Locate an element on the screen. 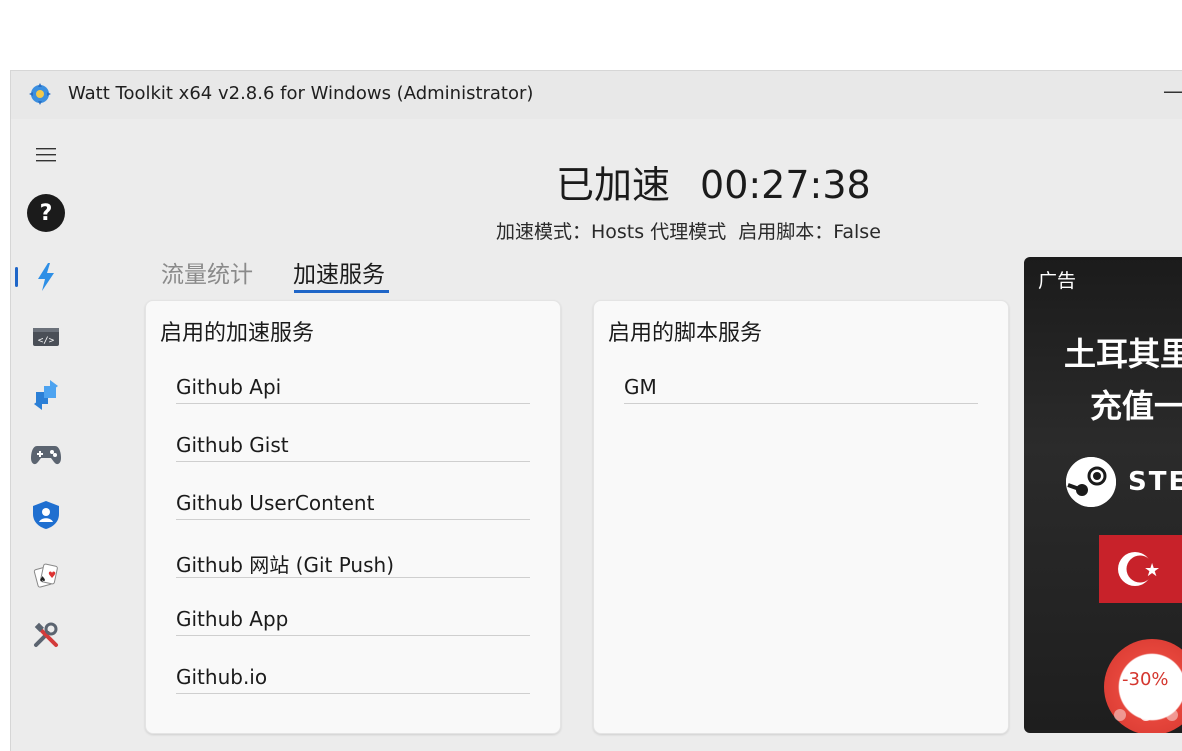  list-item: Github UserContent is located at coordinates (353, 520).